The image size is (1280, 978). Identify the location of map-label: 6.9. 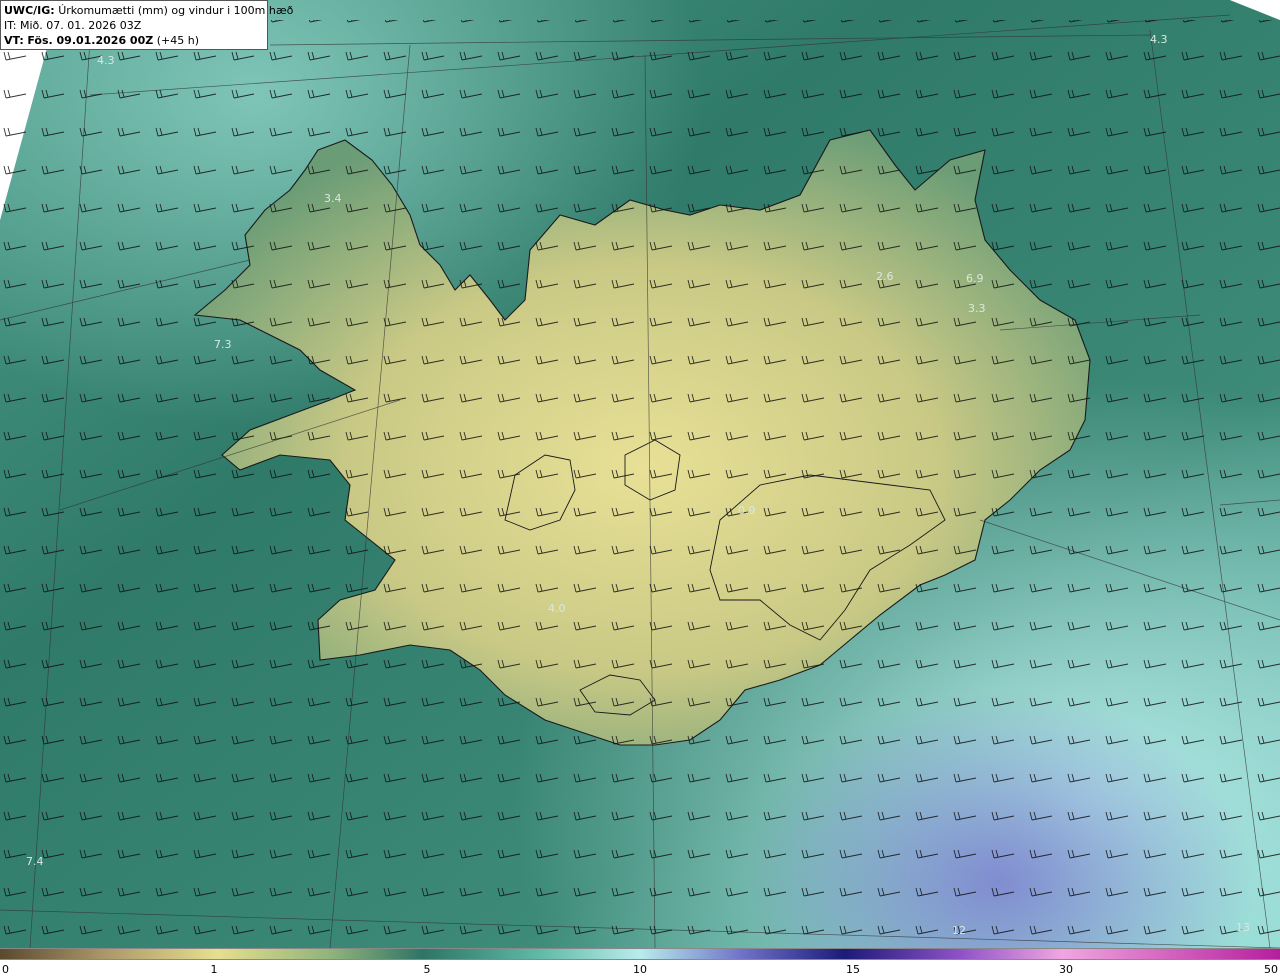
(975, 278).